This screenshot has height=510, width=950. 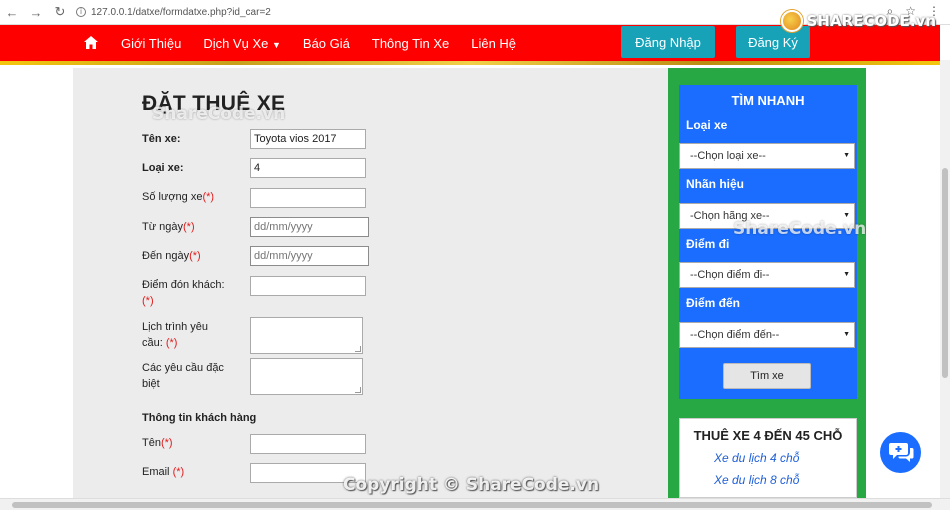 I want to click on sharecode-logo: SHARECODE.vn, so click(x=858, y=21).